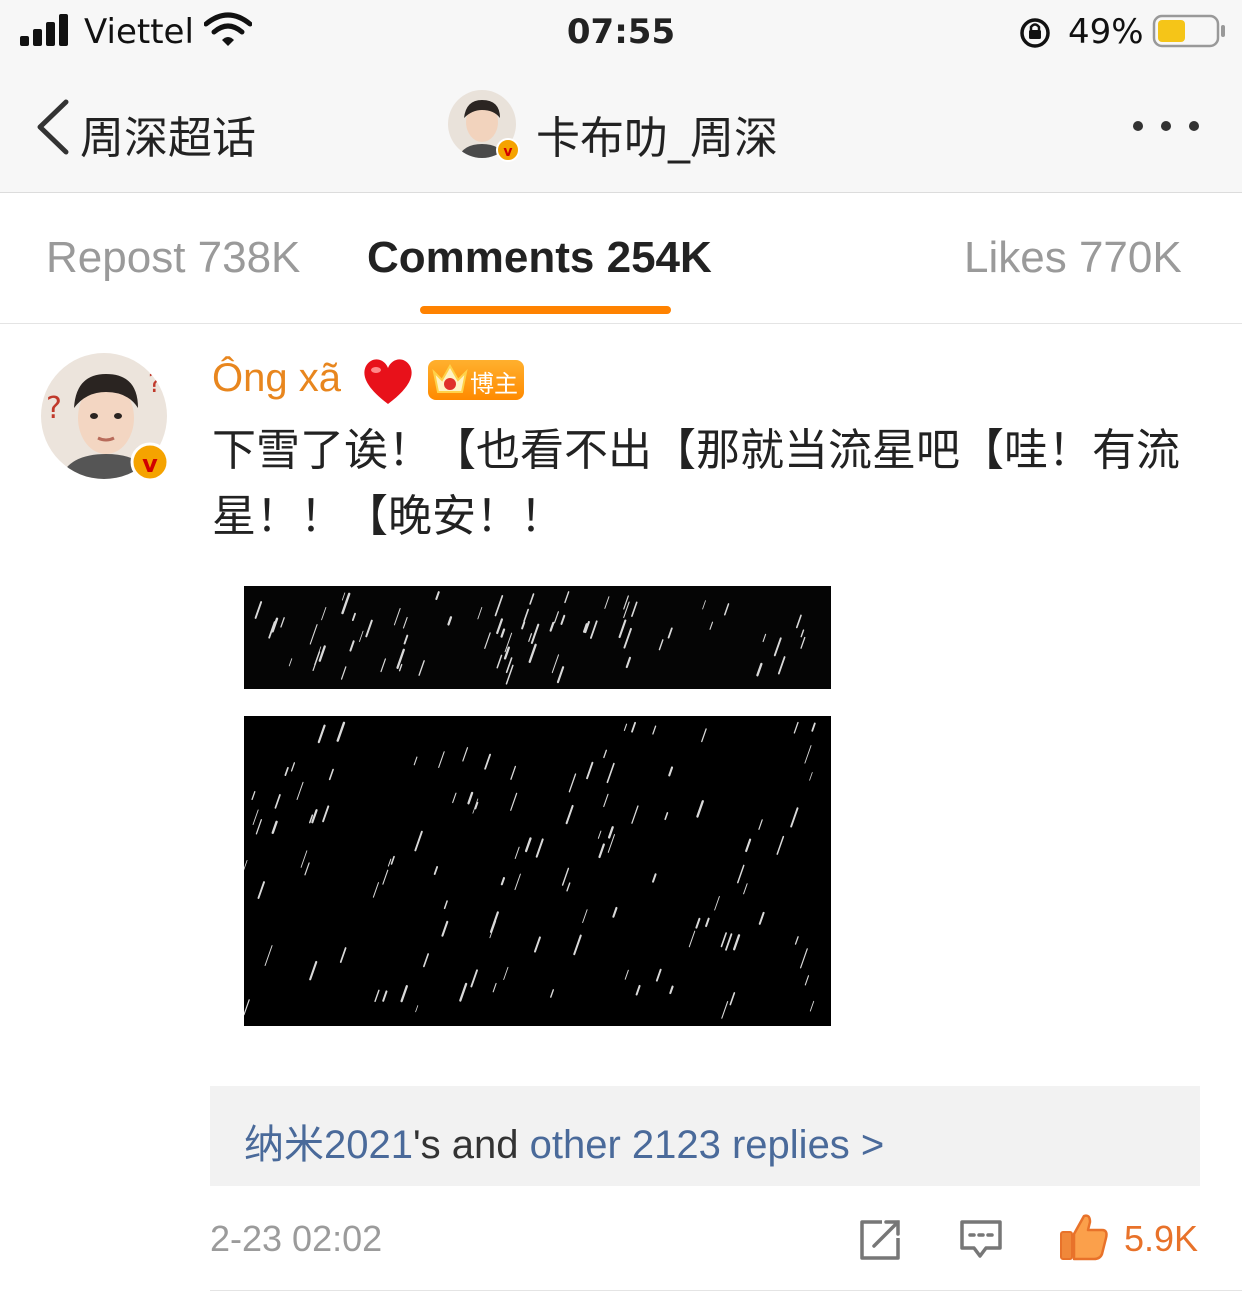 This screenshot has width=1242, height=1295. I want to click on battery-percent: 49%, so click(1106, 32).